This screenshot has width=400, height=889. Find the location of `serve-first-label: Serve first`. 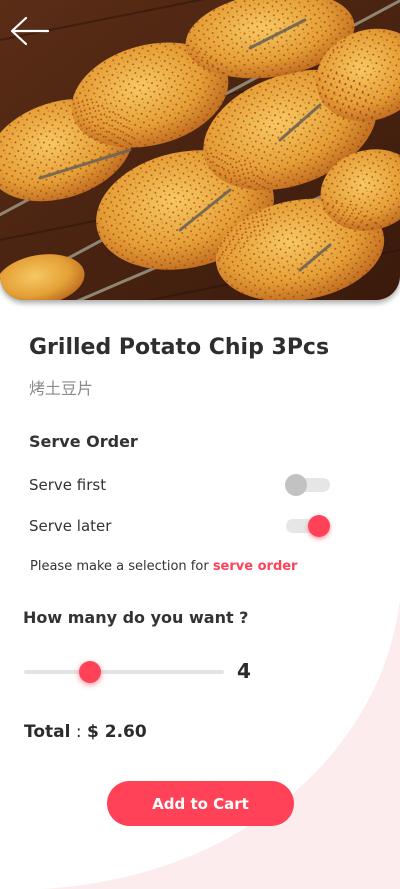

serve-first-label: Serve first is located at coordinates (68, 485).